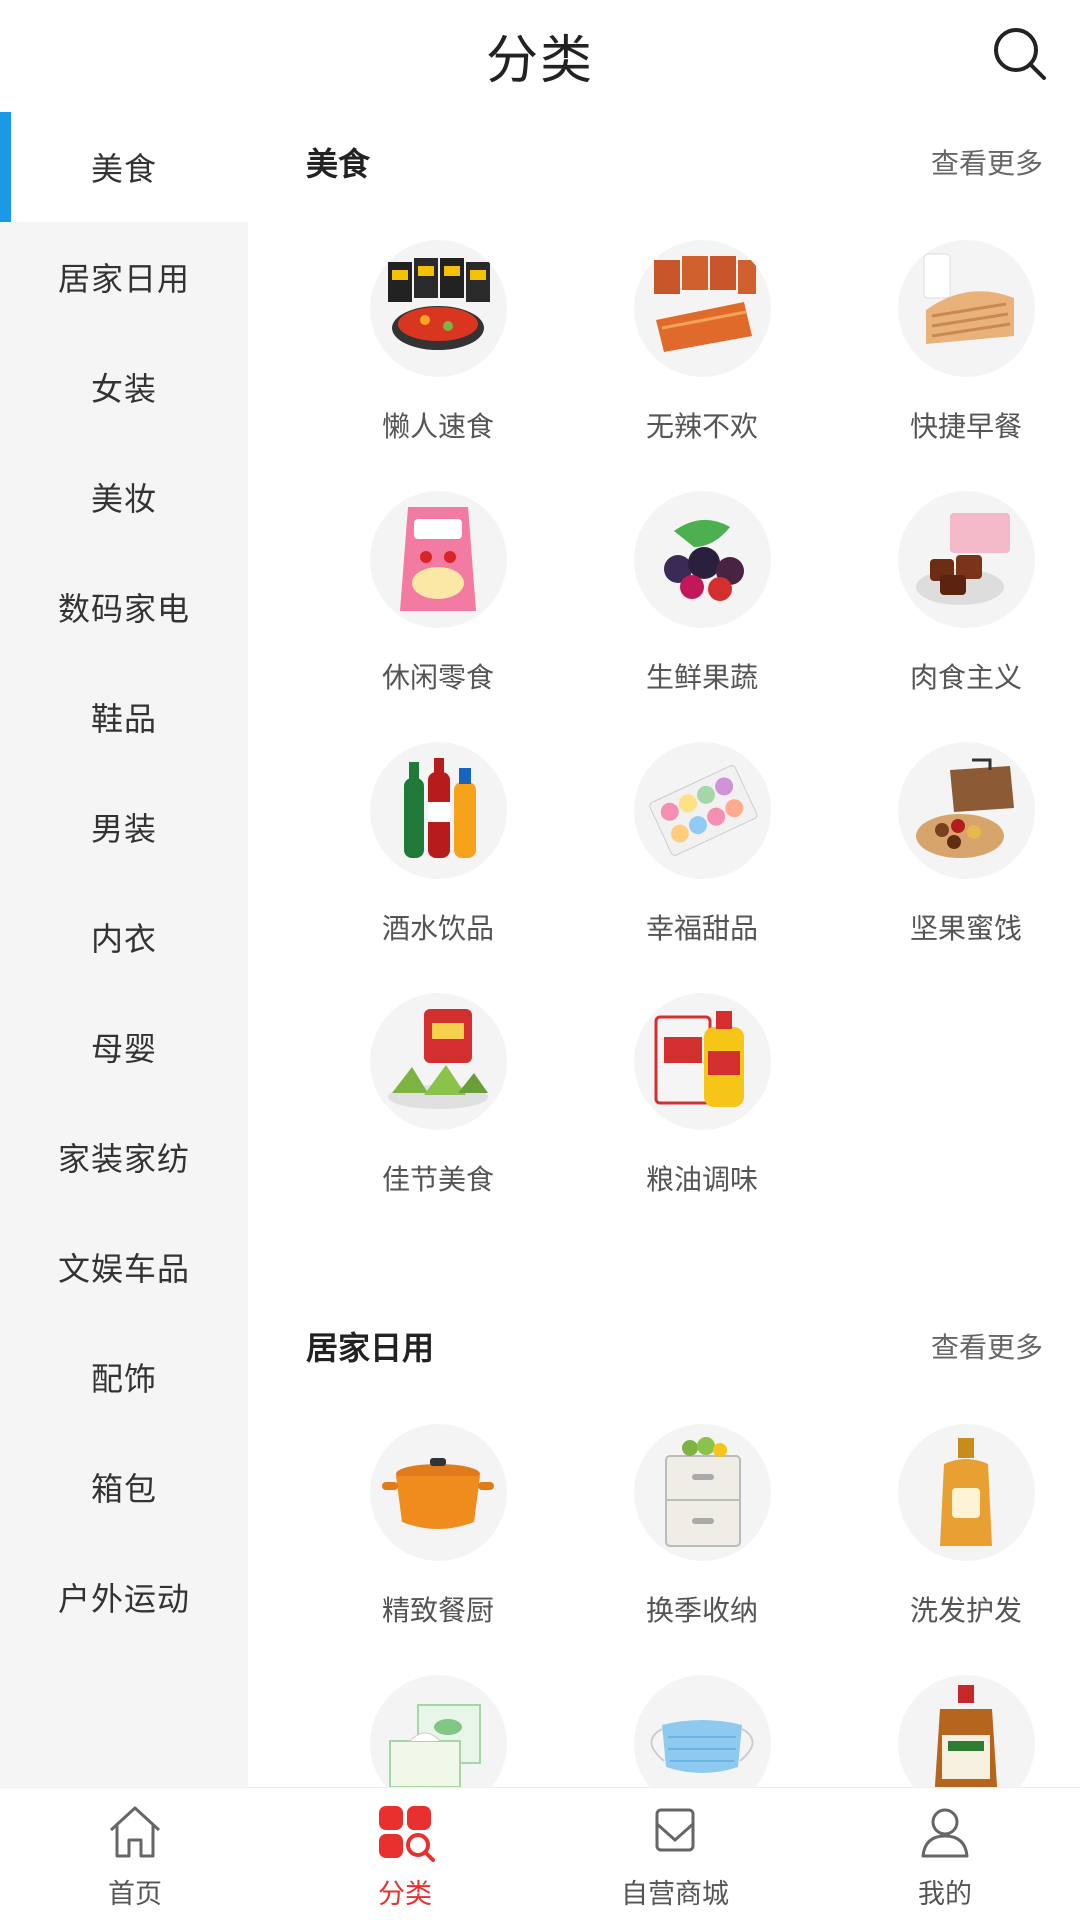 Image resolution: width=1080 pixels, height=1920 pixels. I want to click on sidebar-item-underwear: 内衣, so click(124, 937).